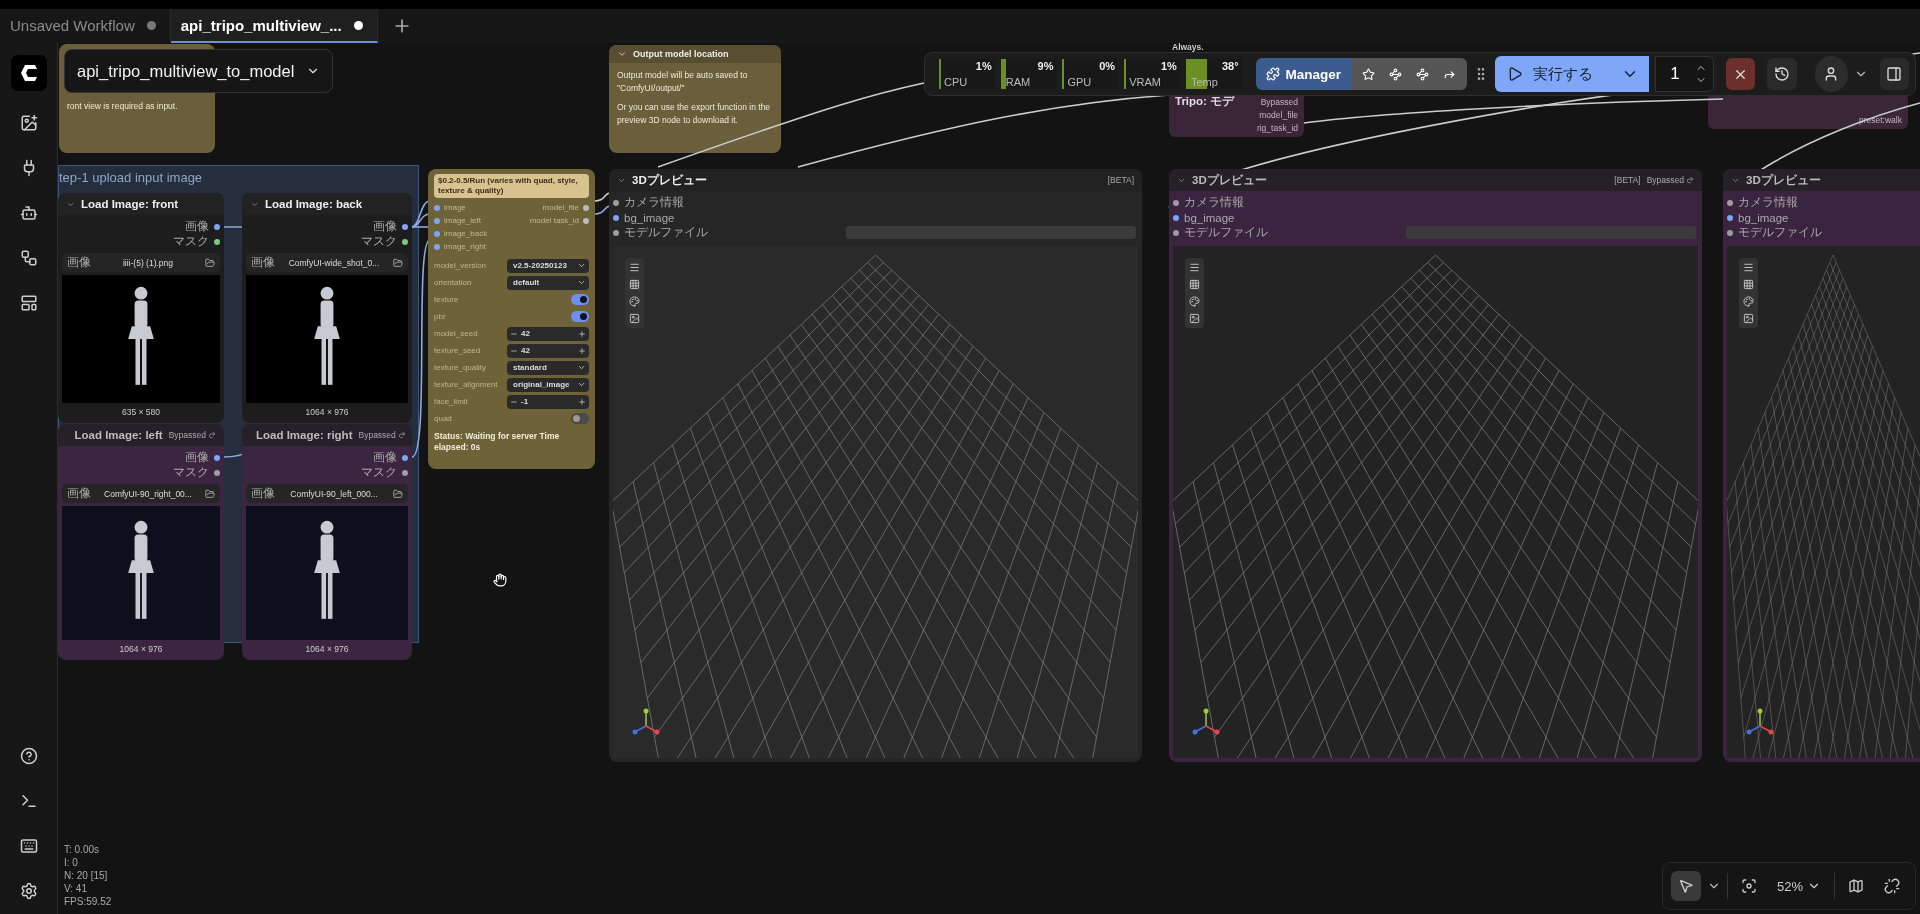 The width and height of the screenshot is (1920, 914). What do you see at coordinates (1748, 886) in the screenshot?
I see `fit-view-icon` at bounding box center [1748, 886].